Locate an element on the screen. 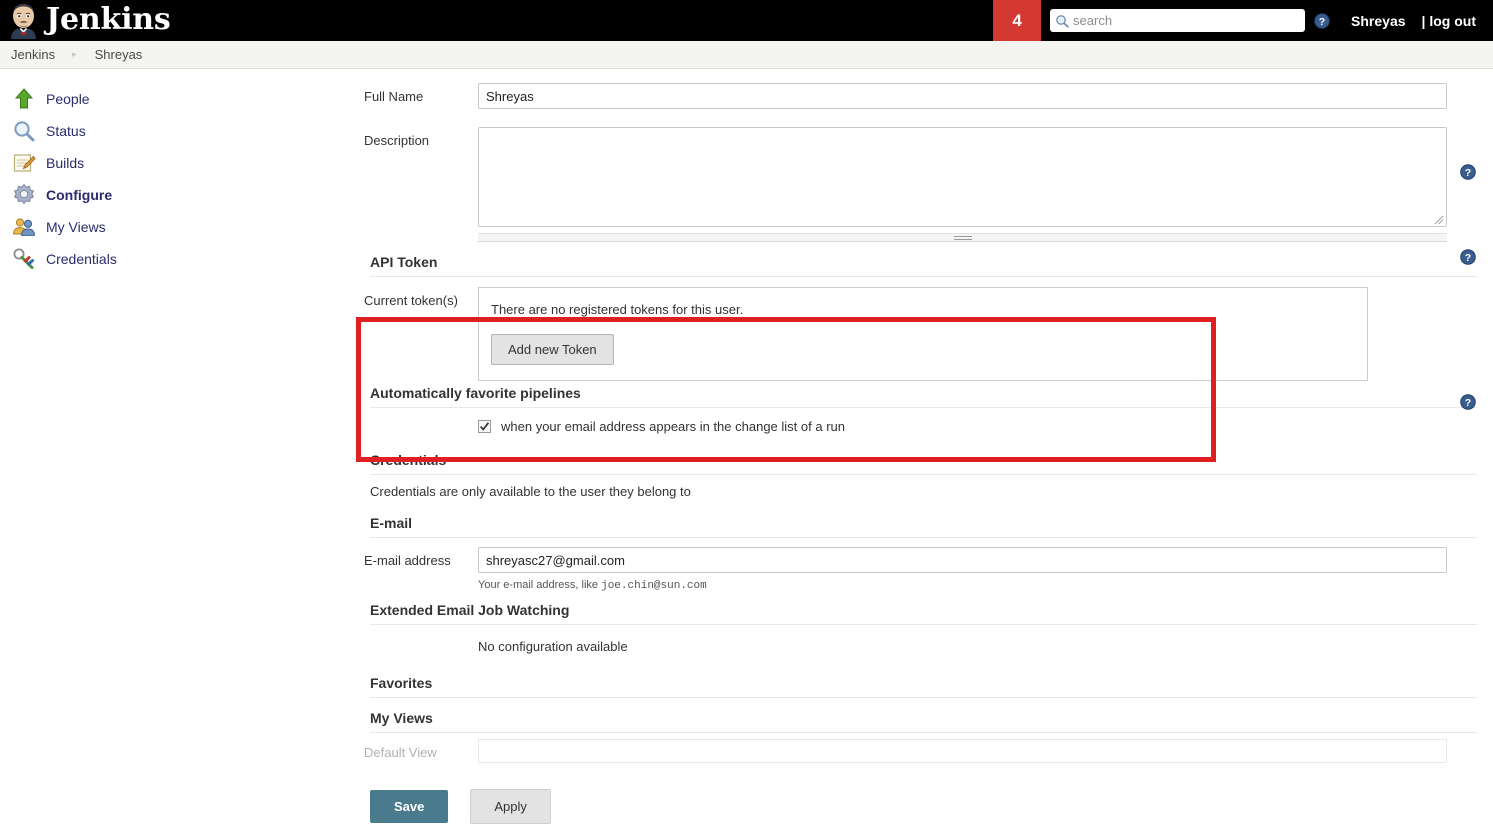 This screenshot has width=1493, height=831. jenkins-butler-icon is located at coordinates (23, 21).